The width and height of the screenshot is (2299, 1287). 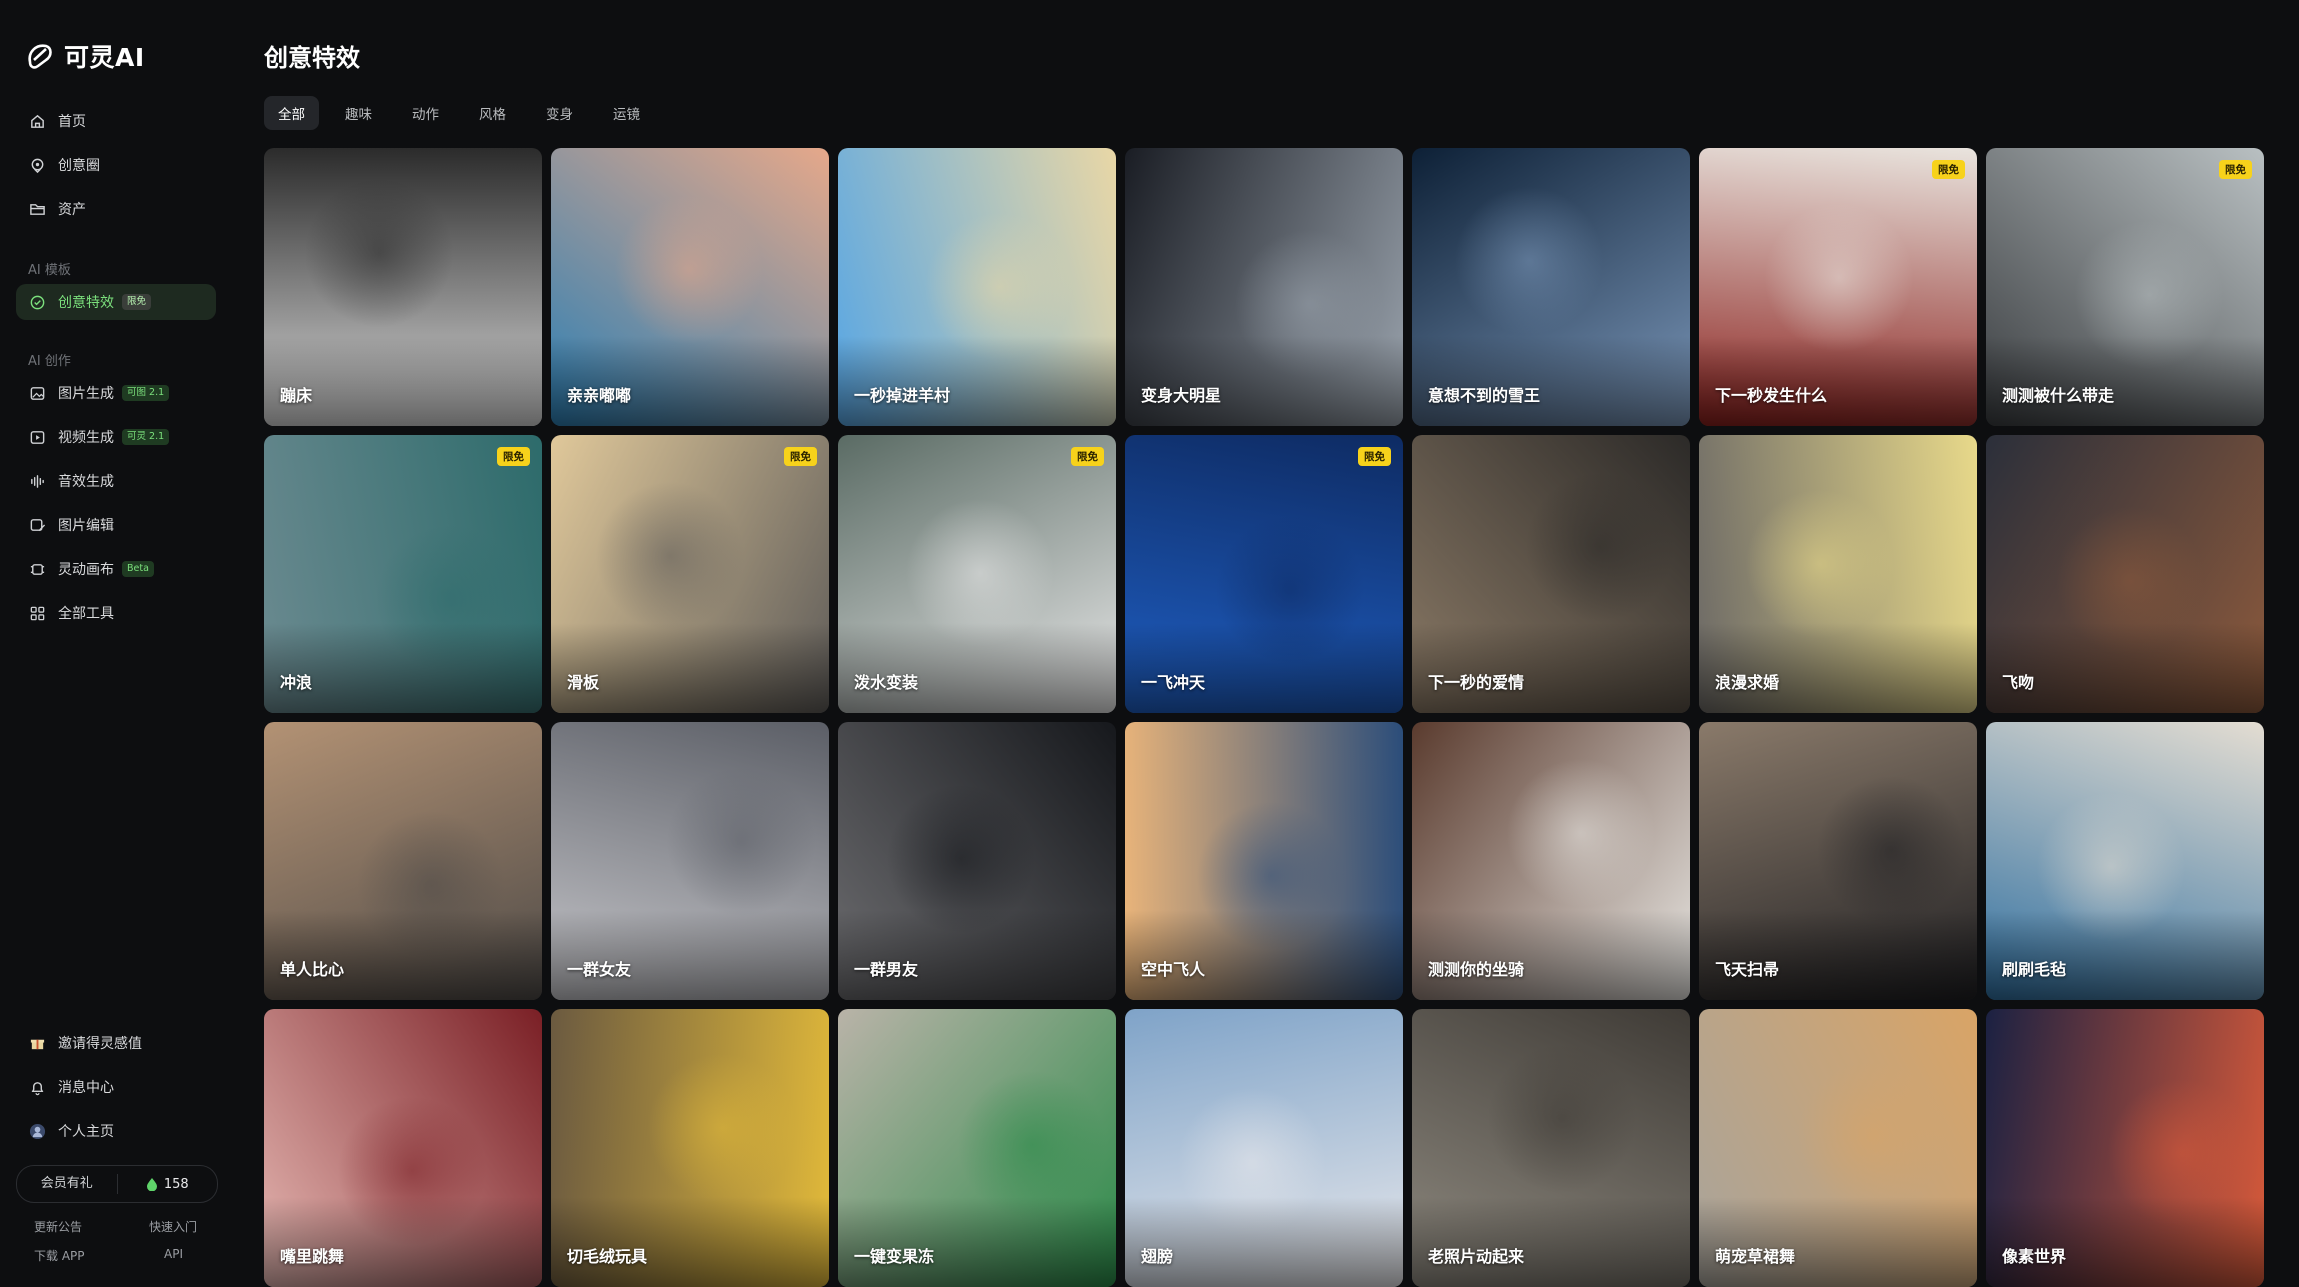 What do you see at coordinates (79, 166) in the screenshot?
I see `sidebar-item-label: 创意圈` at bounding box center [79, 166].